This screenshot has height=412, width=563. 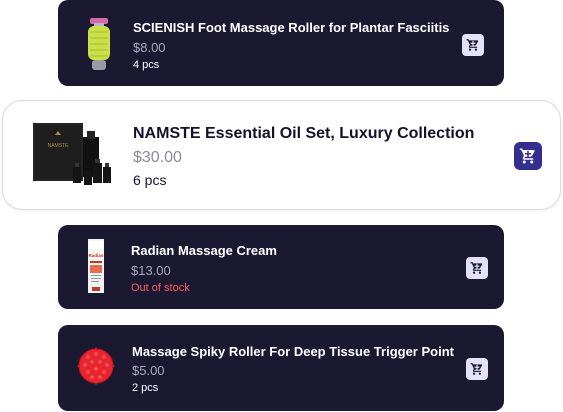 What do you see at coordinates (95, 255) in the screenshot?
I see `tube-brand-text: Radian` at bounding box center [95, 255].